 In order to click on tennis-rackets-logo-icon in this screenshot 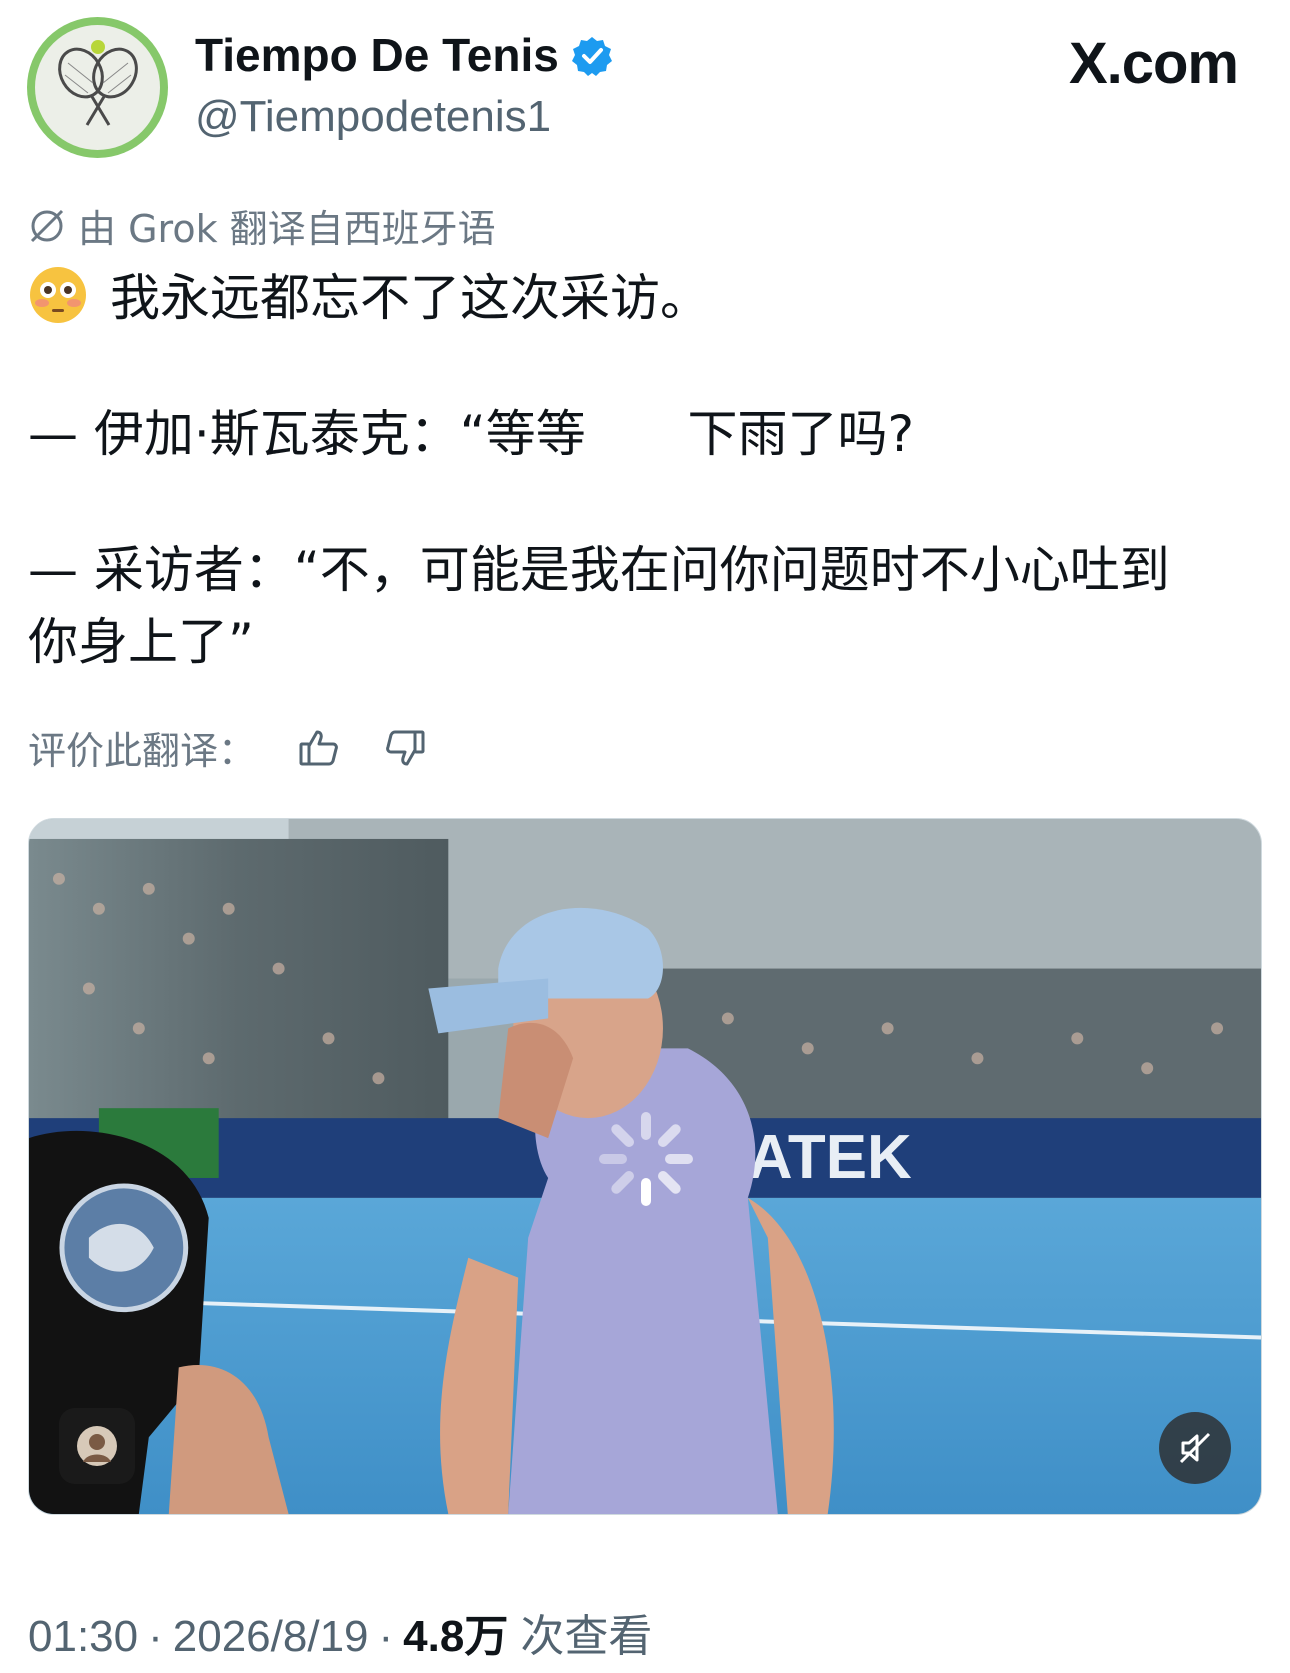, I will do `click(97, 87)`.